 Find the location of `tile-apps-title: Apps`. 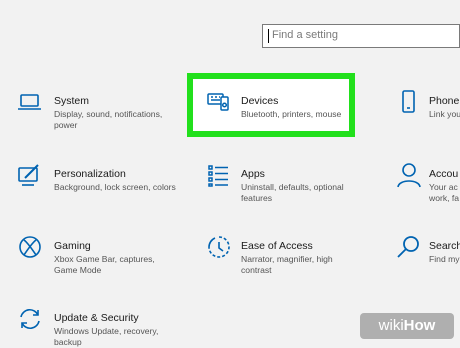

tile-apps-title: Apps is located at coordinates (253, 174).